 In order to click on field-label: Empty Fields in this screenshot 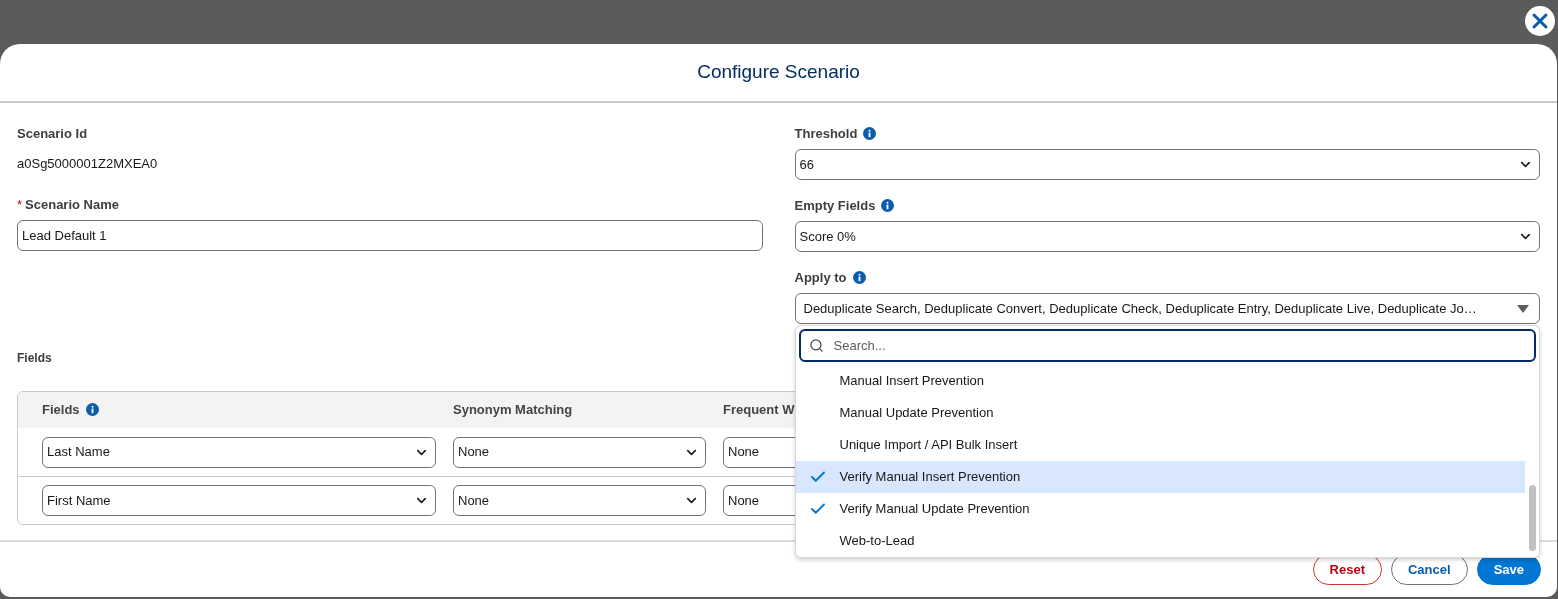, I will do `click(835, 205)`.